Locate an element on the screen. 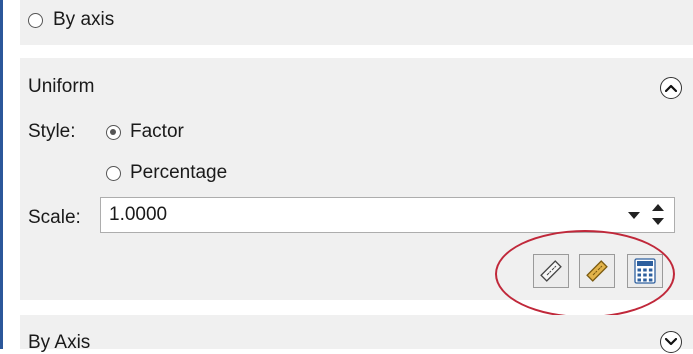 Image resolution: width=693 pixels, height=354 pixels. by-axis-panel: By Axis is located at coordinates (356, 334).